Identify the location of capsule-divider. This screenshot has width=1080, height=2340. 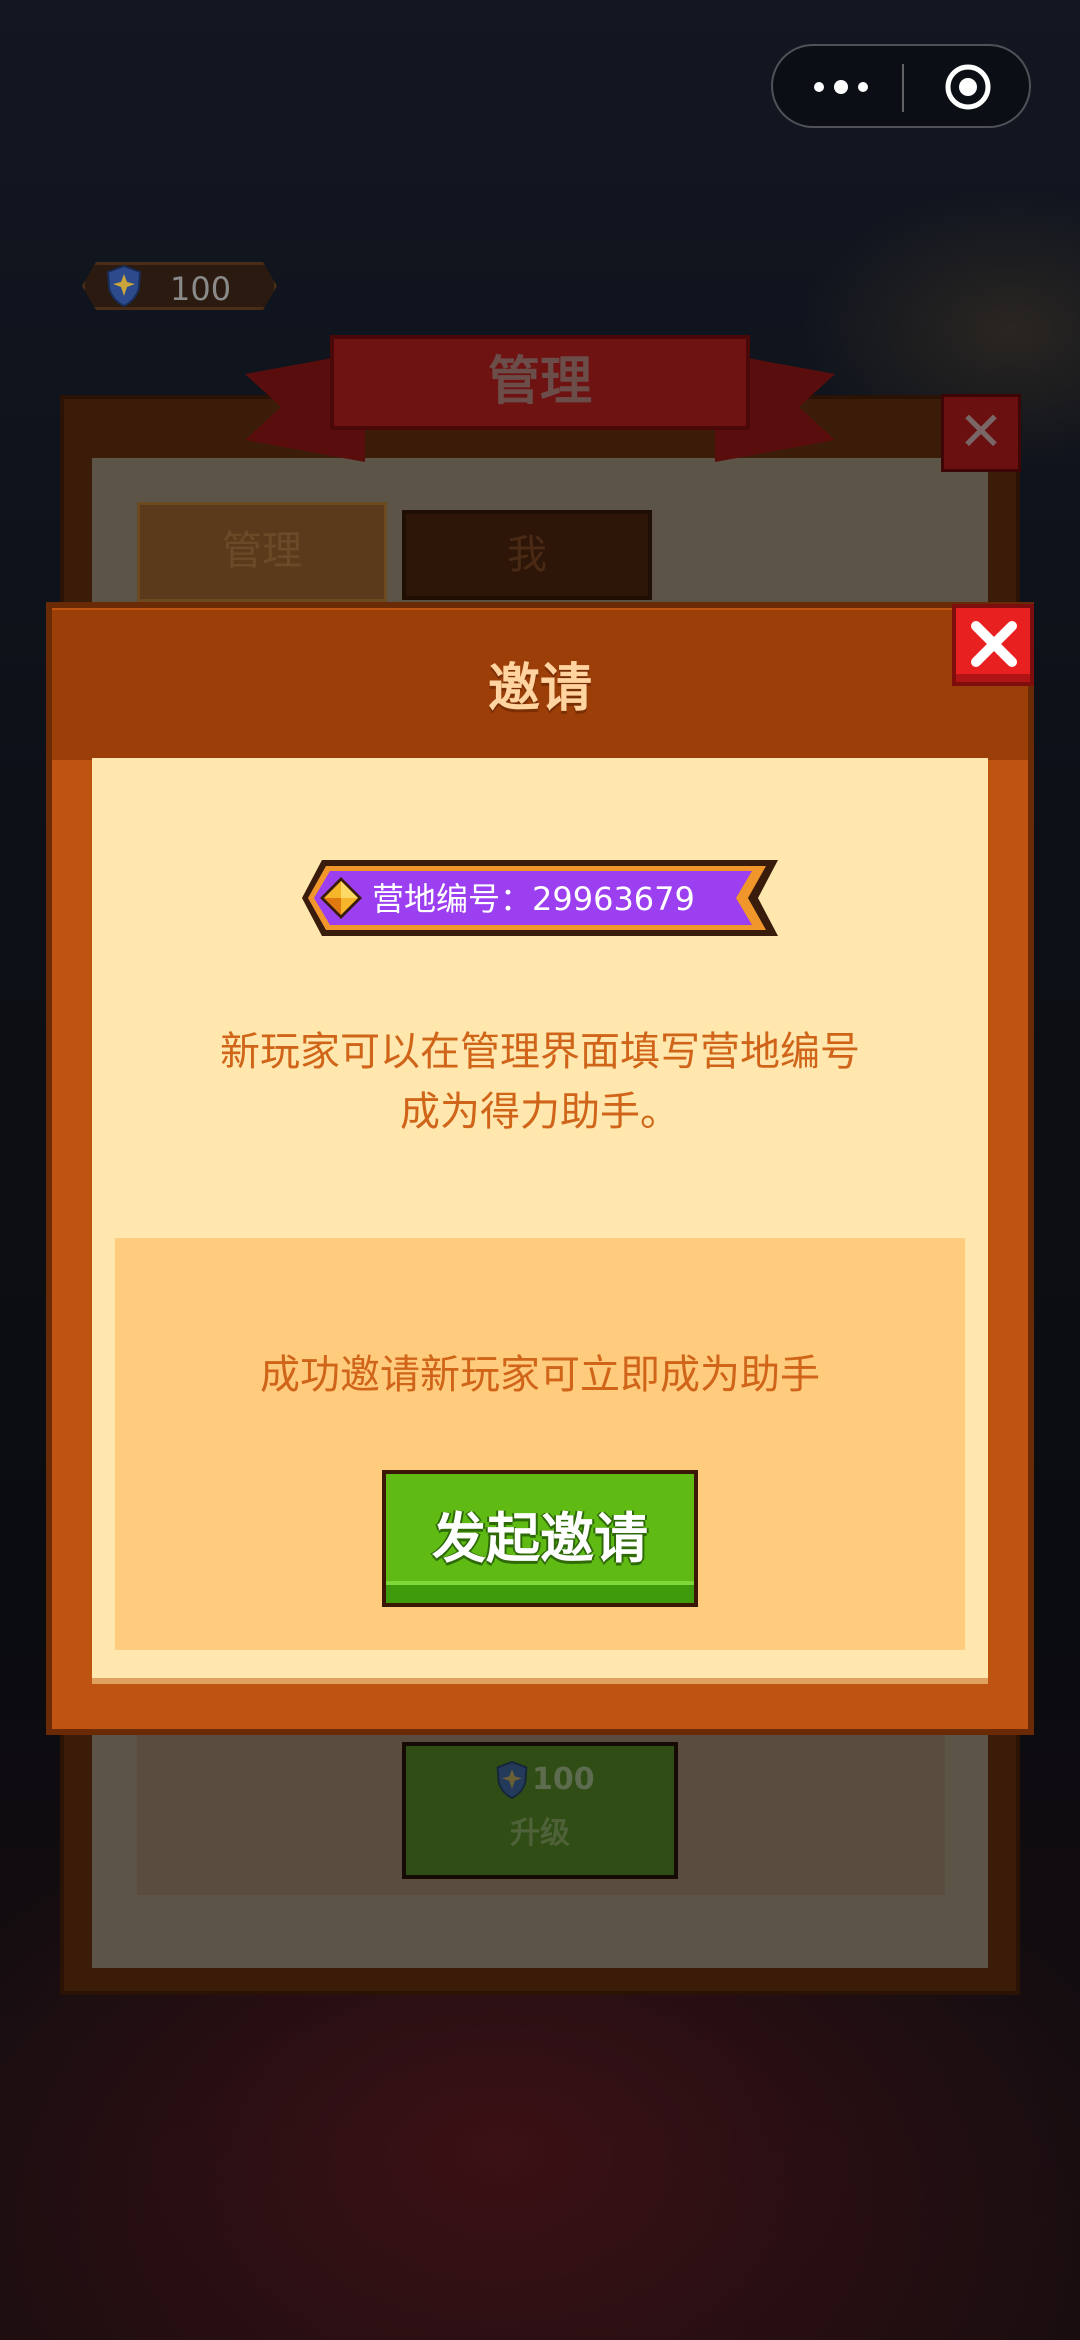
(903, 88).